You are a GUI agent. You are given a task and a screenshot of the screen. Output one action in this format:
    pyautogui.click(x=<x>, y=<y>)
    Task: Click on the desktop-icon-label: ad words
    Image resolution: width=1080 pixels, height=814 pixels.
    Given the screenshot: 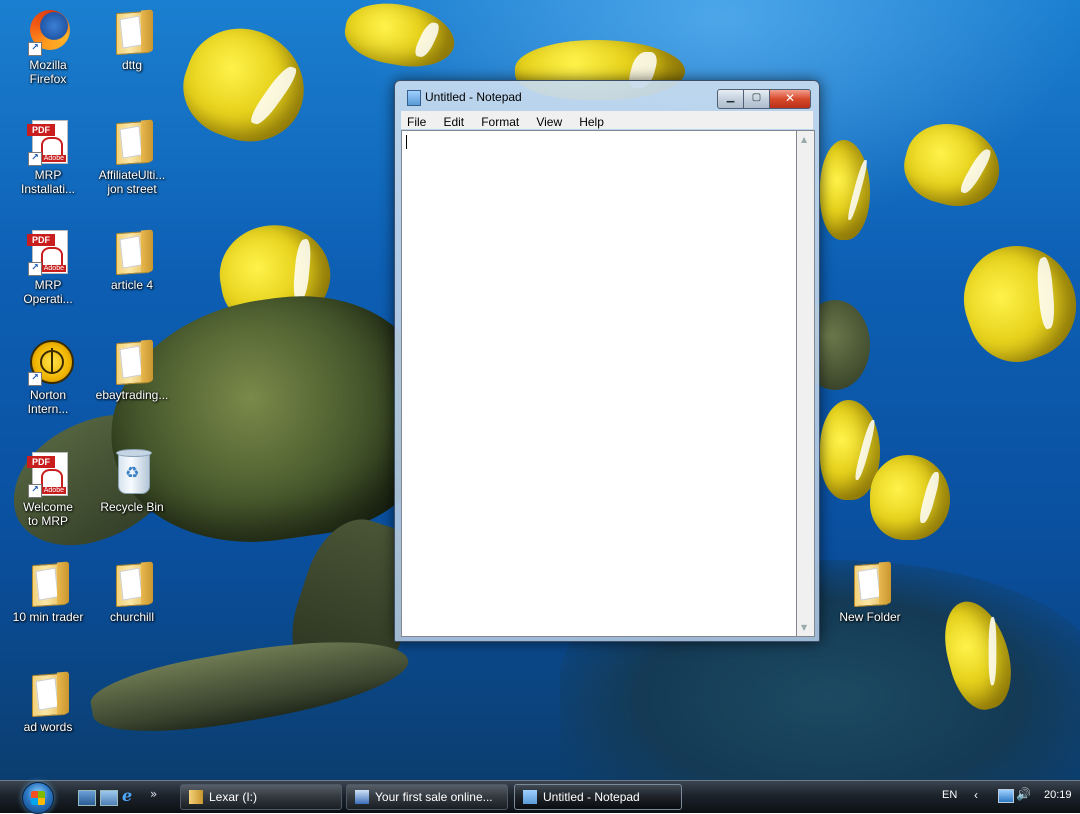 What is the action you would take?
    pyautogui.click(x=48, y=727)
    